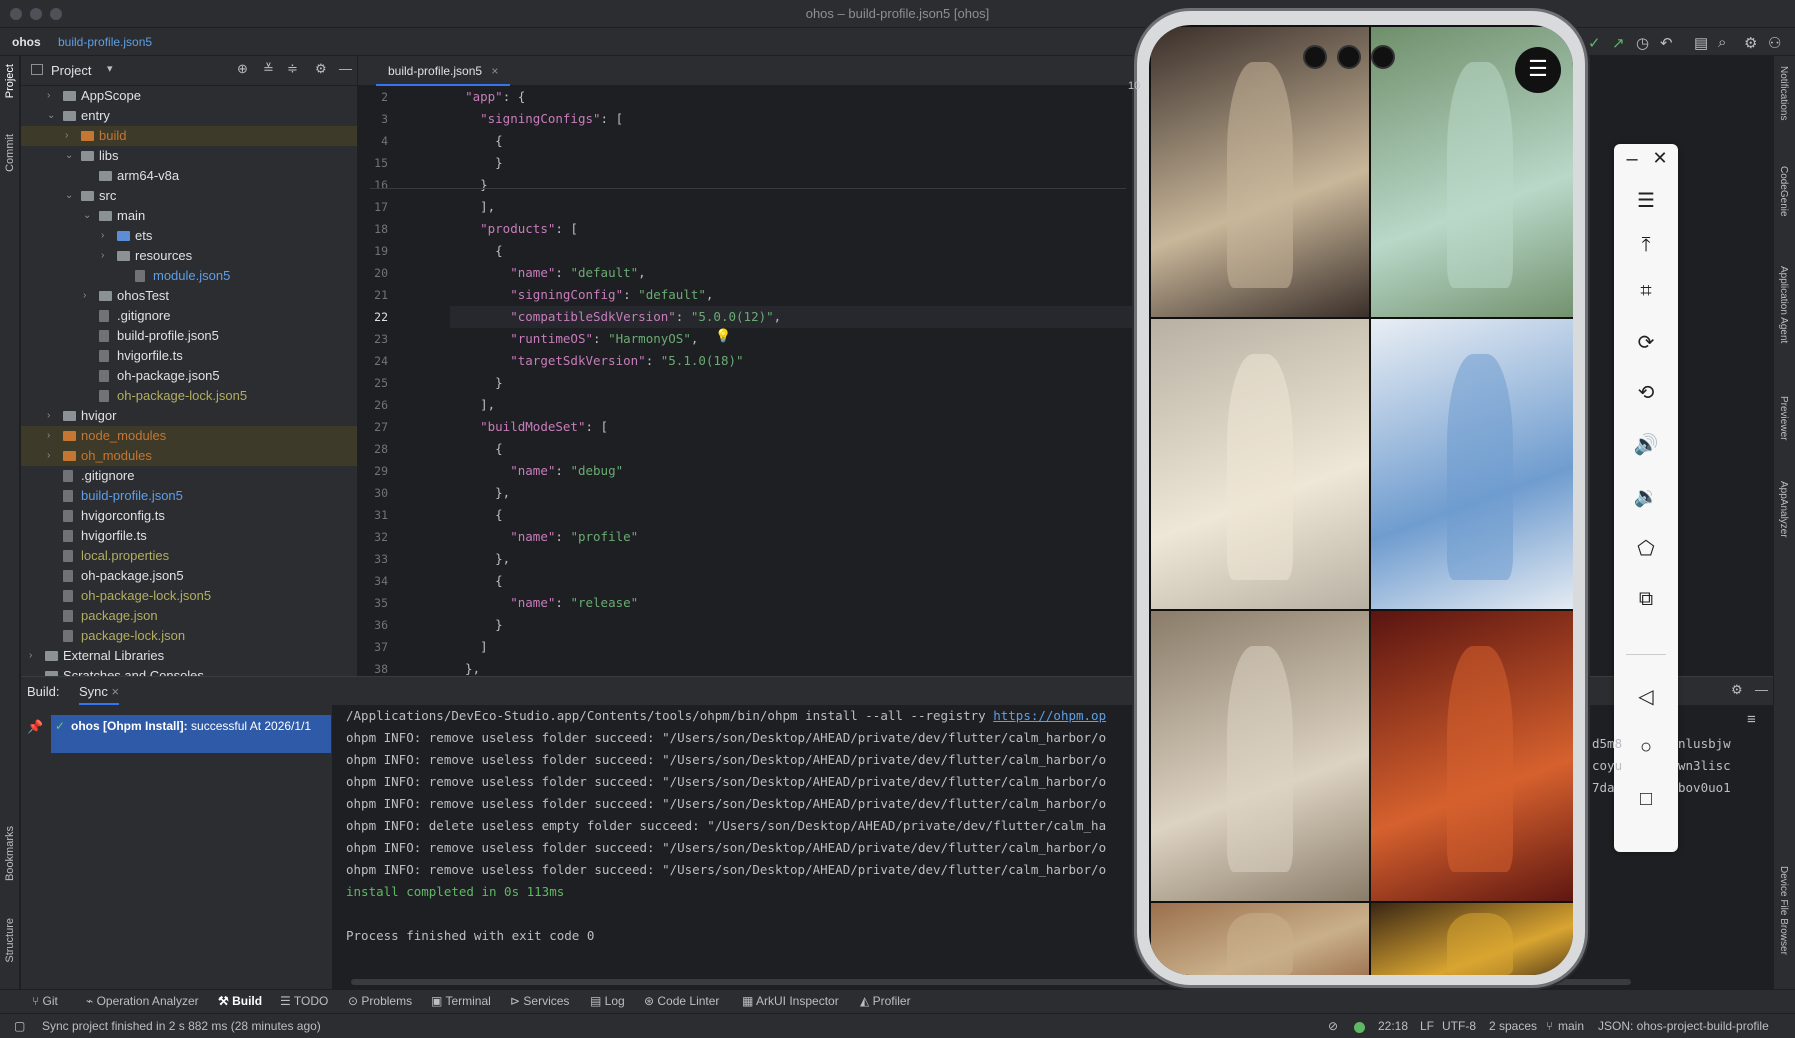  I want to click on photo-woman-fan-seated, so click(1260, 756).